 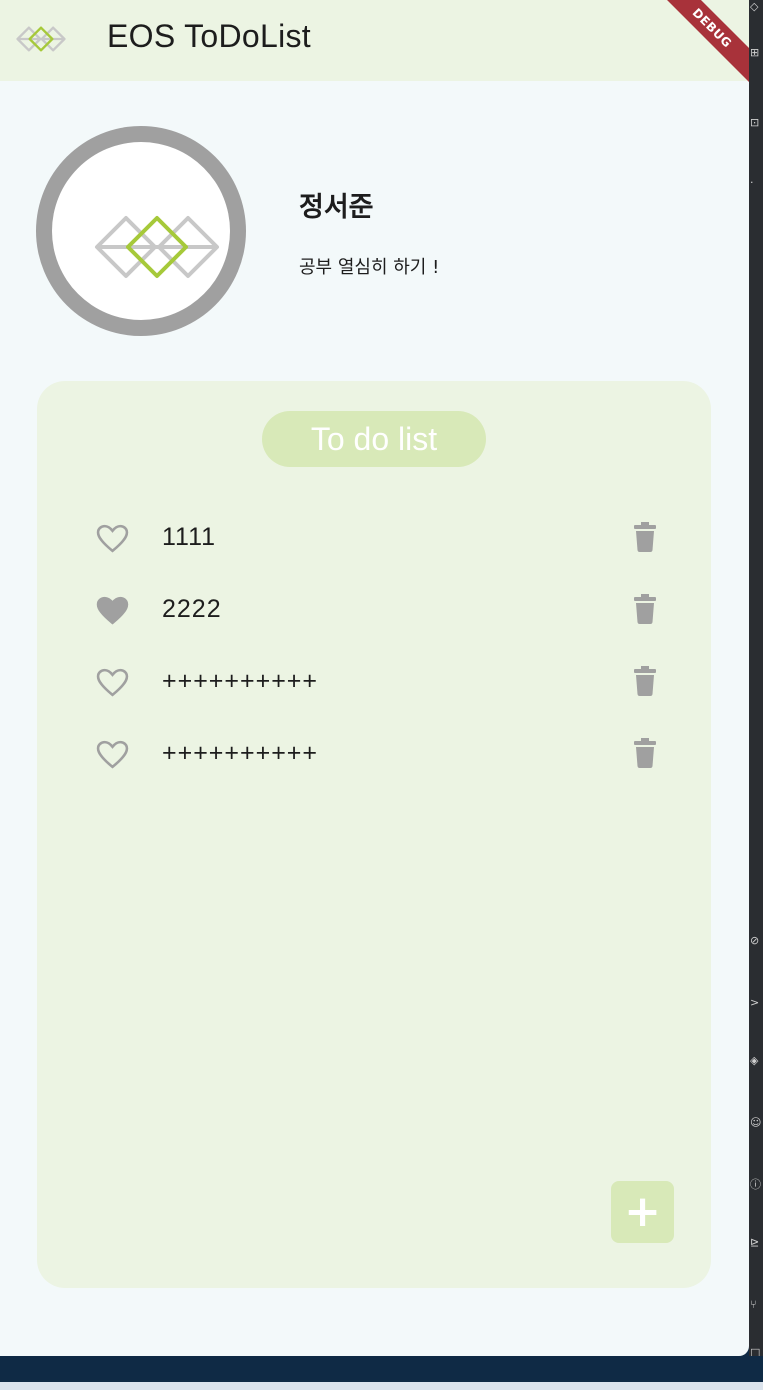 What do you see at coordinates (756, 1003) in the screenshot?
I see `side-glyph-icon: >` at bounding box center [756, 1003].